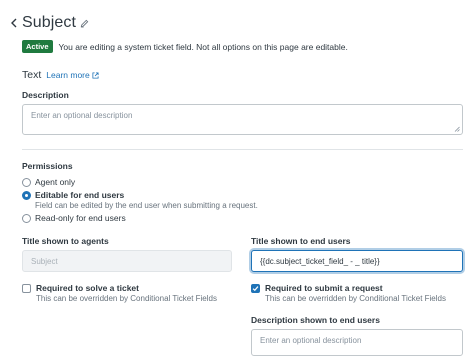 This screenshot has width=474, height=363. Describe the element at coordinates (82, 115) in the screenshot. I see `description-placeholder: Enter an optional description` at that location.